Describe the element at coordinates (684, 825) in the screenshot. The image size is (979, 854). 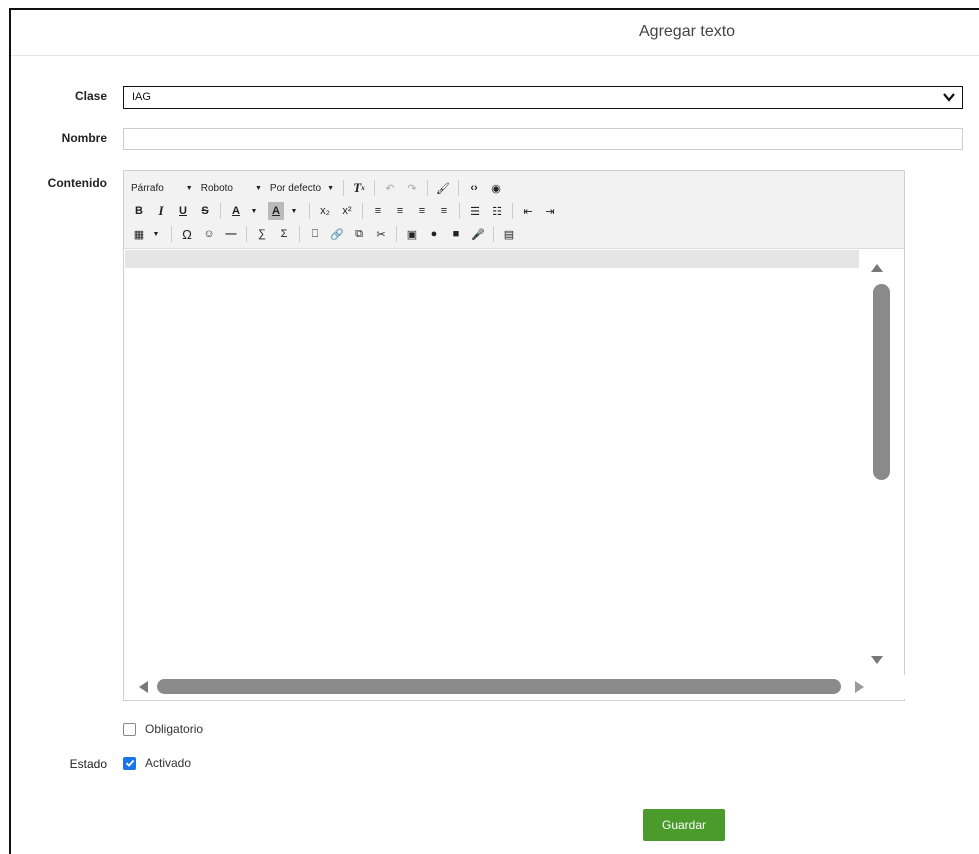
I see `save-button: Guardar` at that location.